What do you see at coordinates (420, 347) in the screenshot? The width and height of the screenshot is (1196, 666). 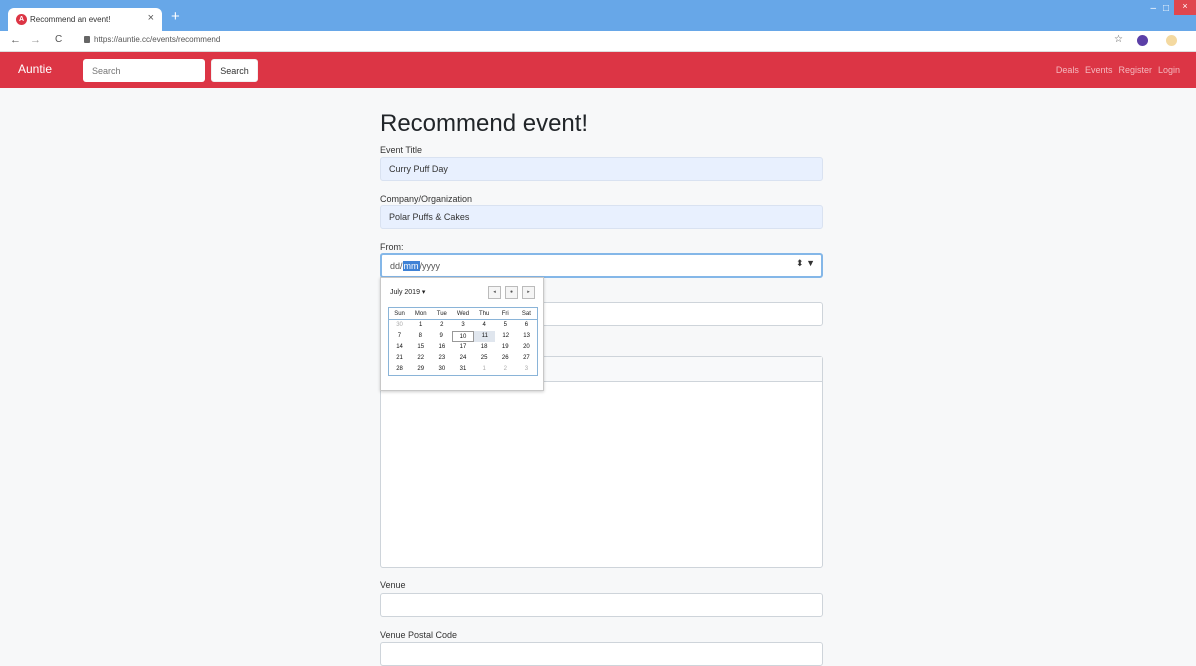 I see `calendar-day: 15` at bounding box center [420, 347].